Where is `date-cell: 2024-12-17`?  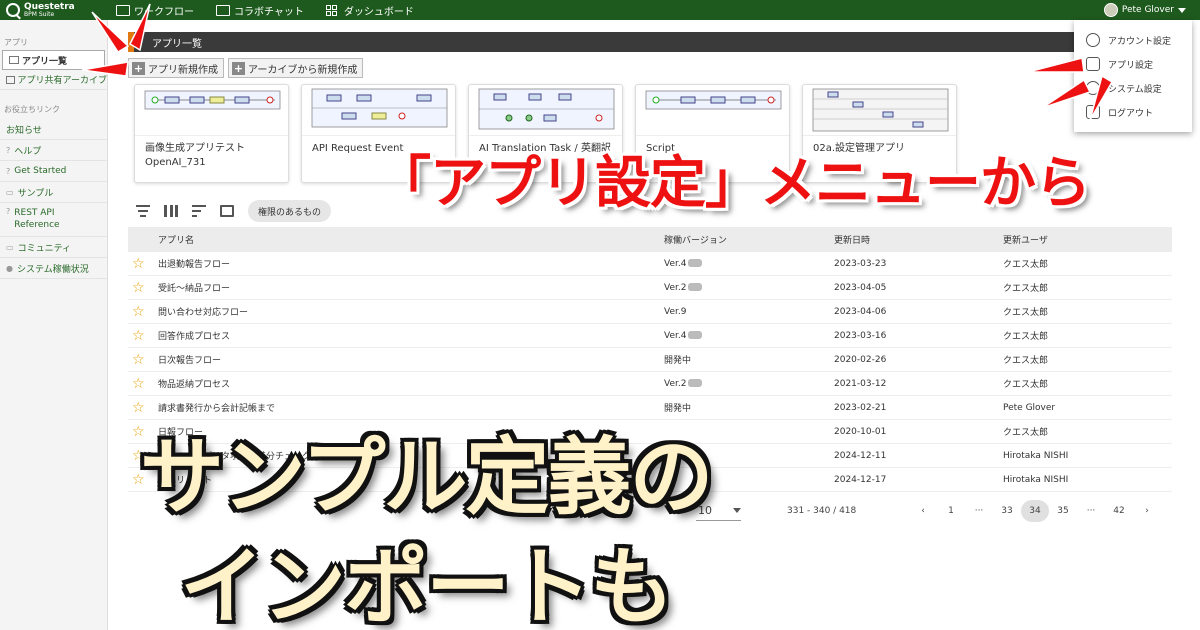
date-cell: 2024-12-17 is located at coordinates (860, 479).